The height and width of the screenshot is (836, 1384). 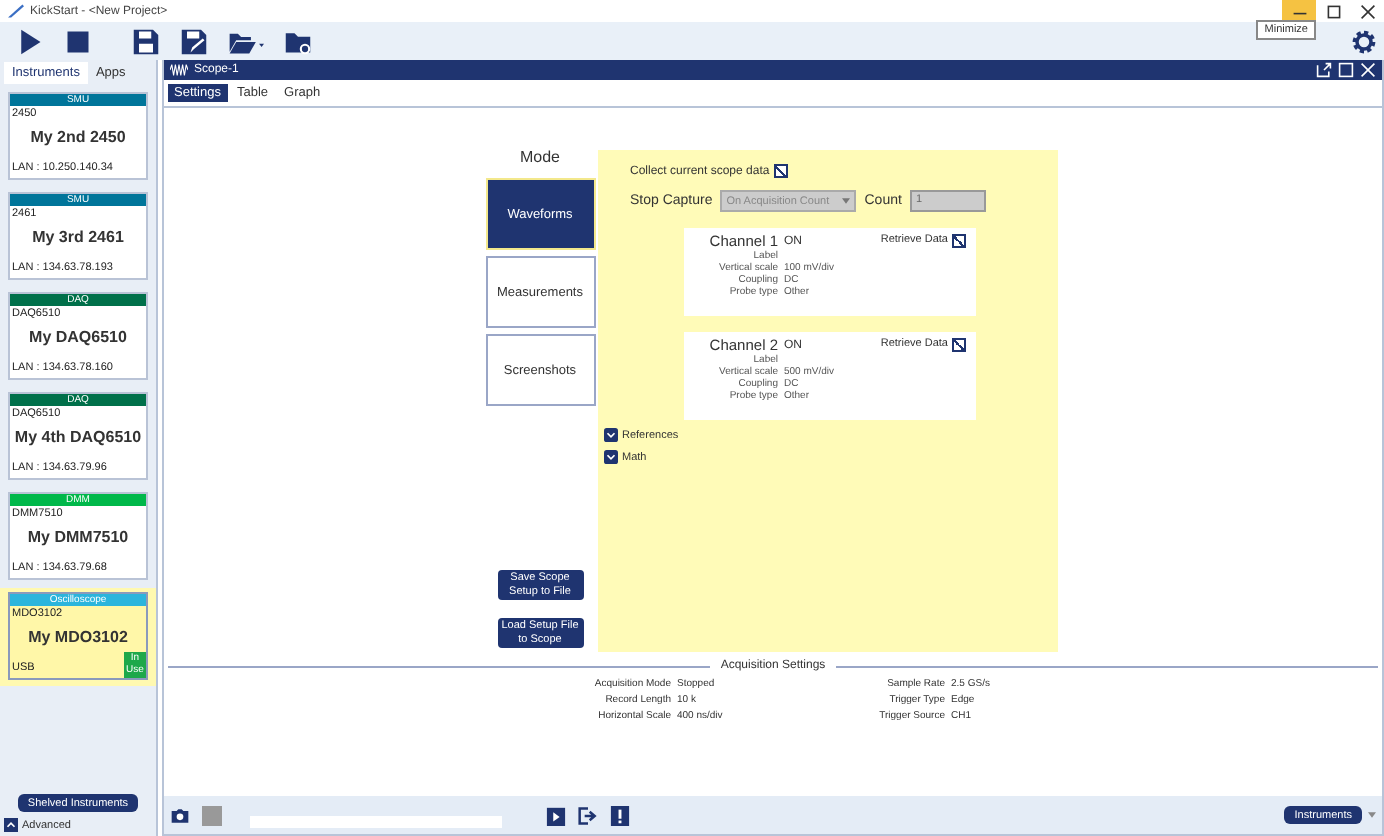 I want to click on save-icon, so click(x=146, y=41).